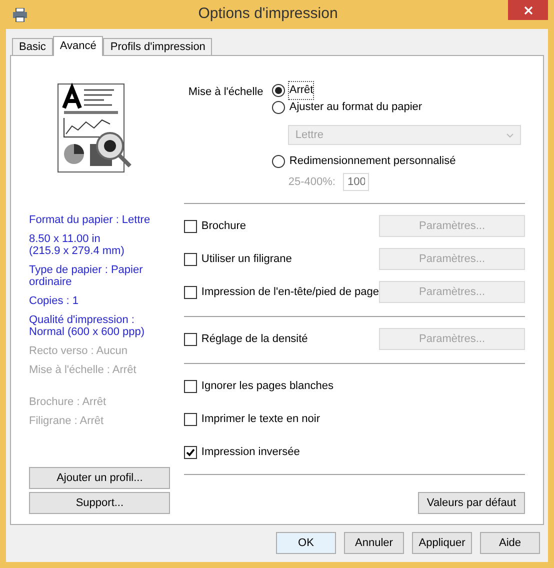  I want to click on dialog-button: Aide, so click(510, 543).